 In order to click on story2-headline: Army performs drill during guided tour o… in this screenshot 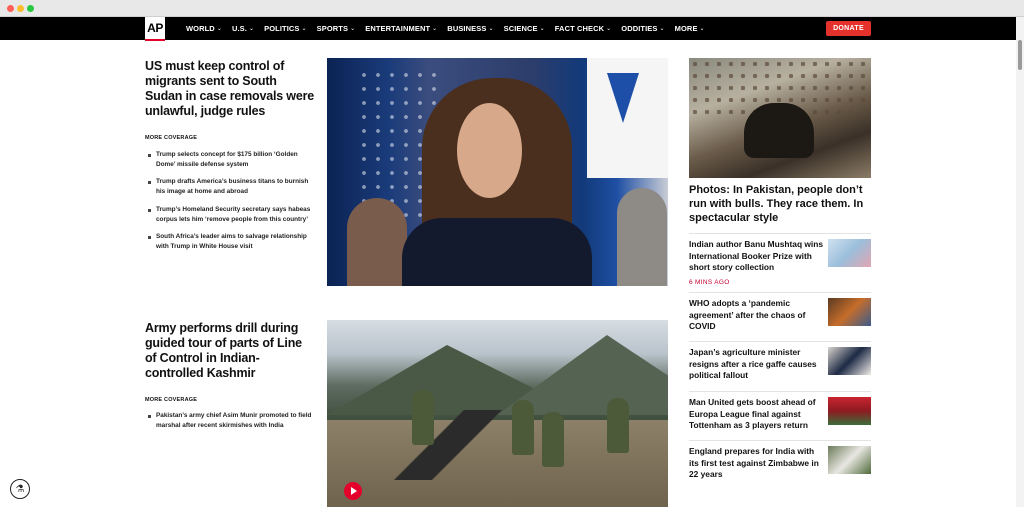, I will do `click(230, 351)`.